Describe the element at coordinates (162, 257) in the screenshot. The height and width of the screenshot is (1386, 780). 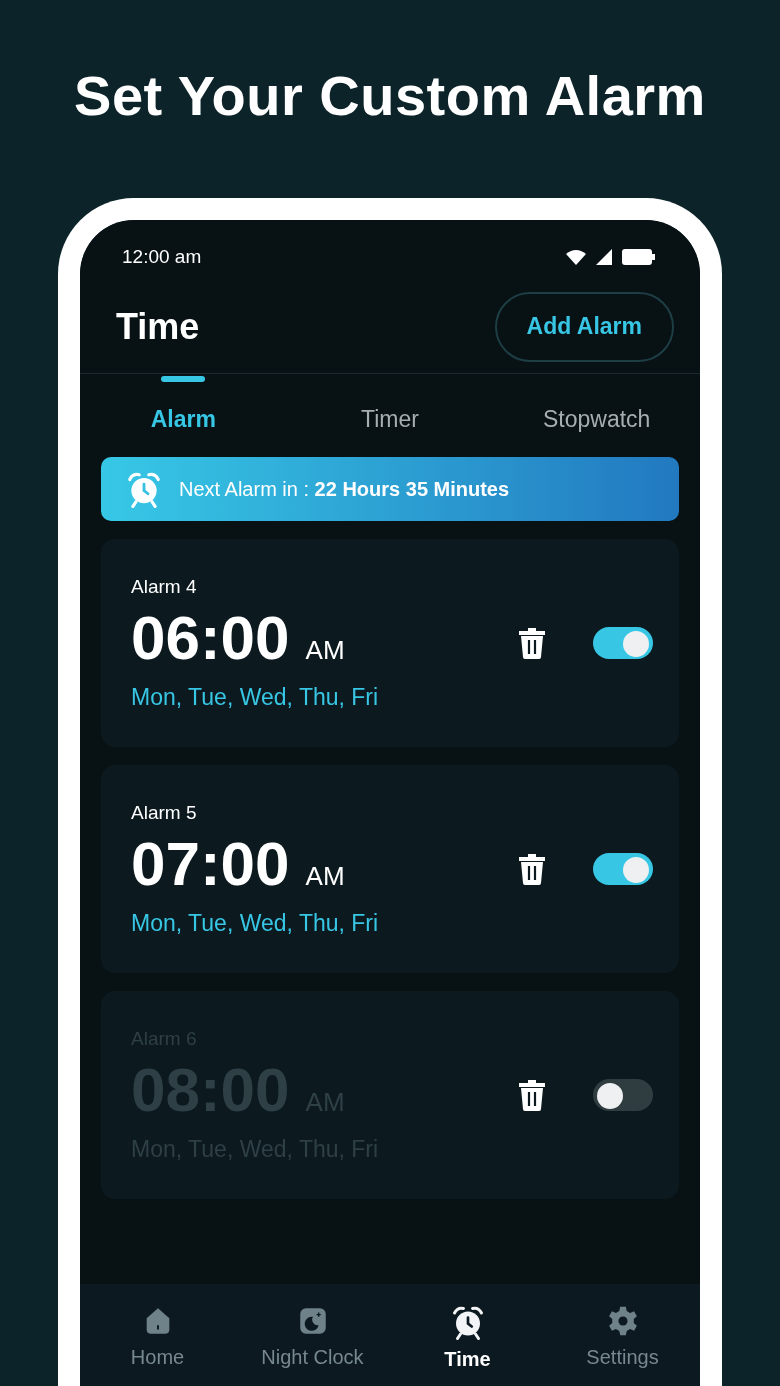
I see `status-time: 12:00 am` at that location.